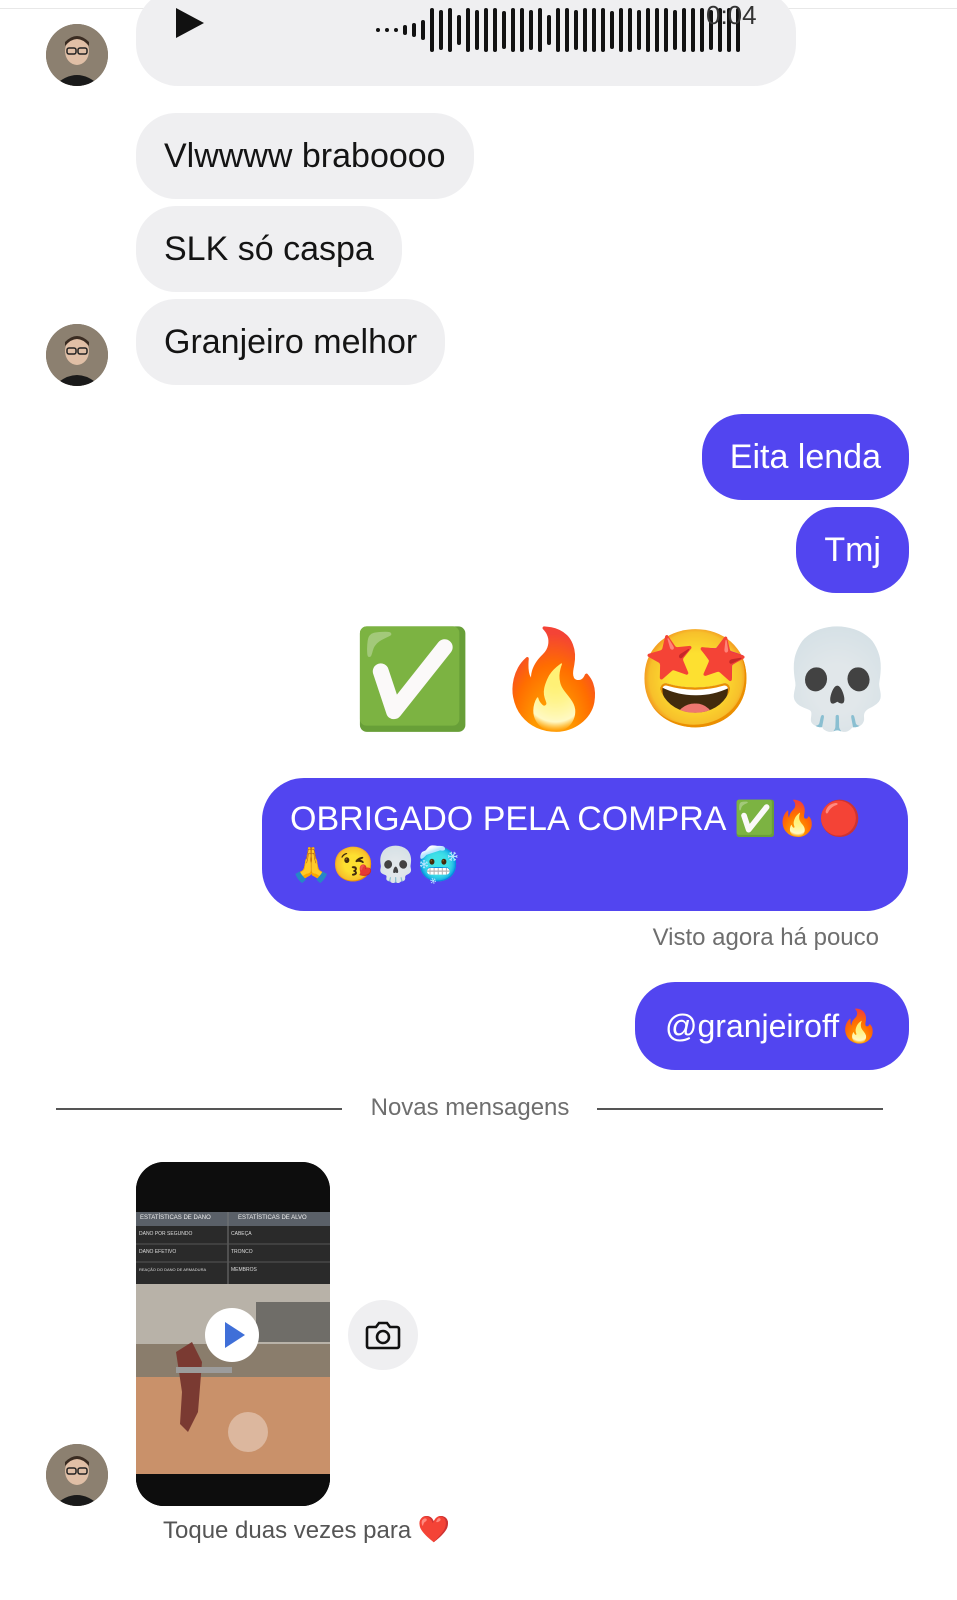 The image size is (957, 1600). I want to click on camera-icon, so click(383, 1335).